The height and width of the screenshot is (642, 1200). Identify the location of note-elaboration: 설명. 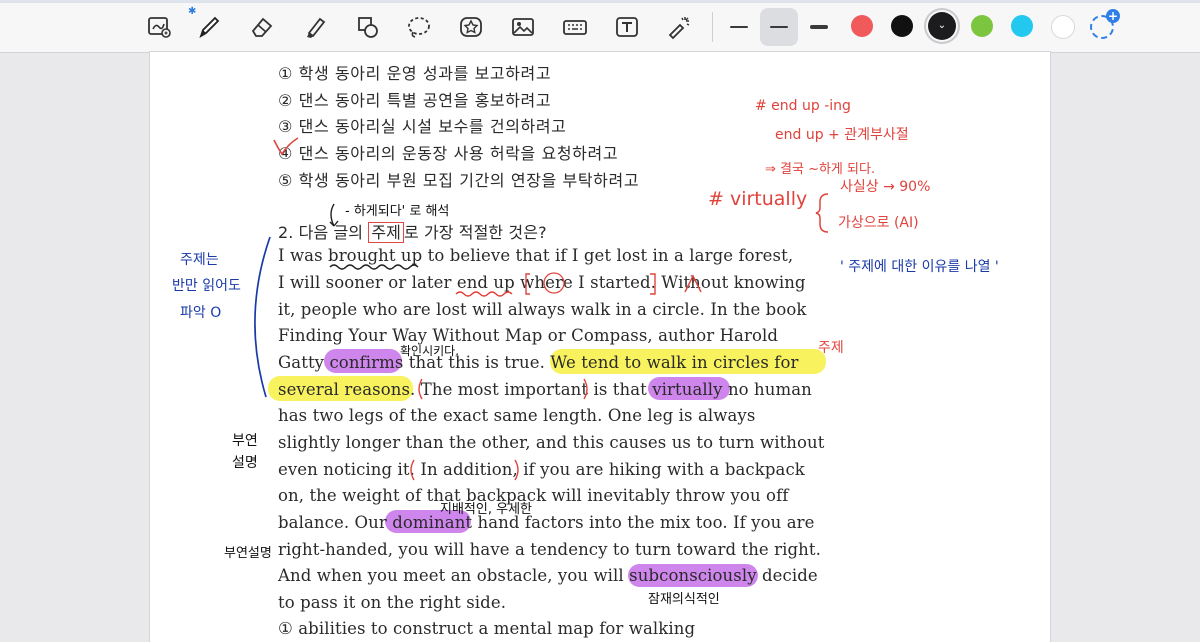
(245, 463).